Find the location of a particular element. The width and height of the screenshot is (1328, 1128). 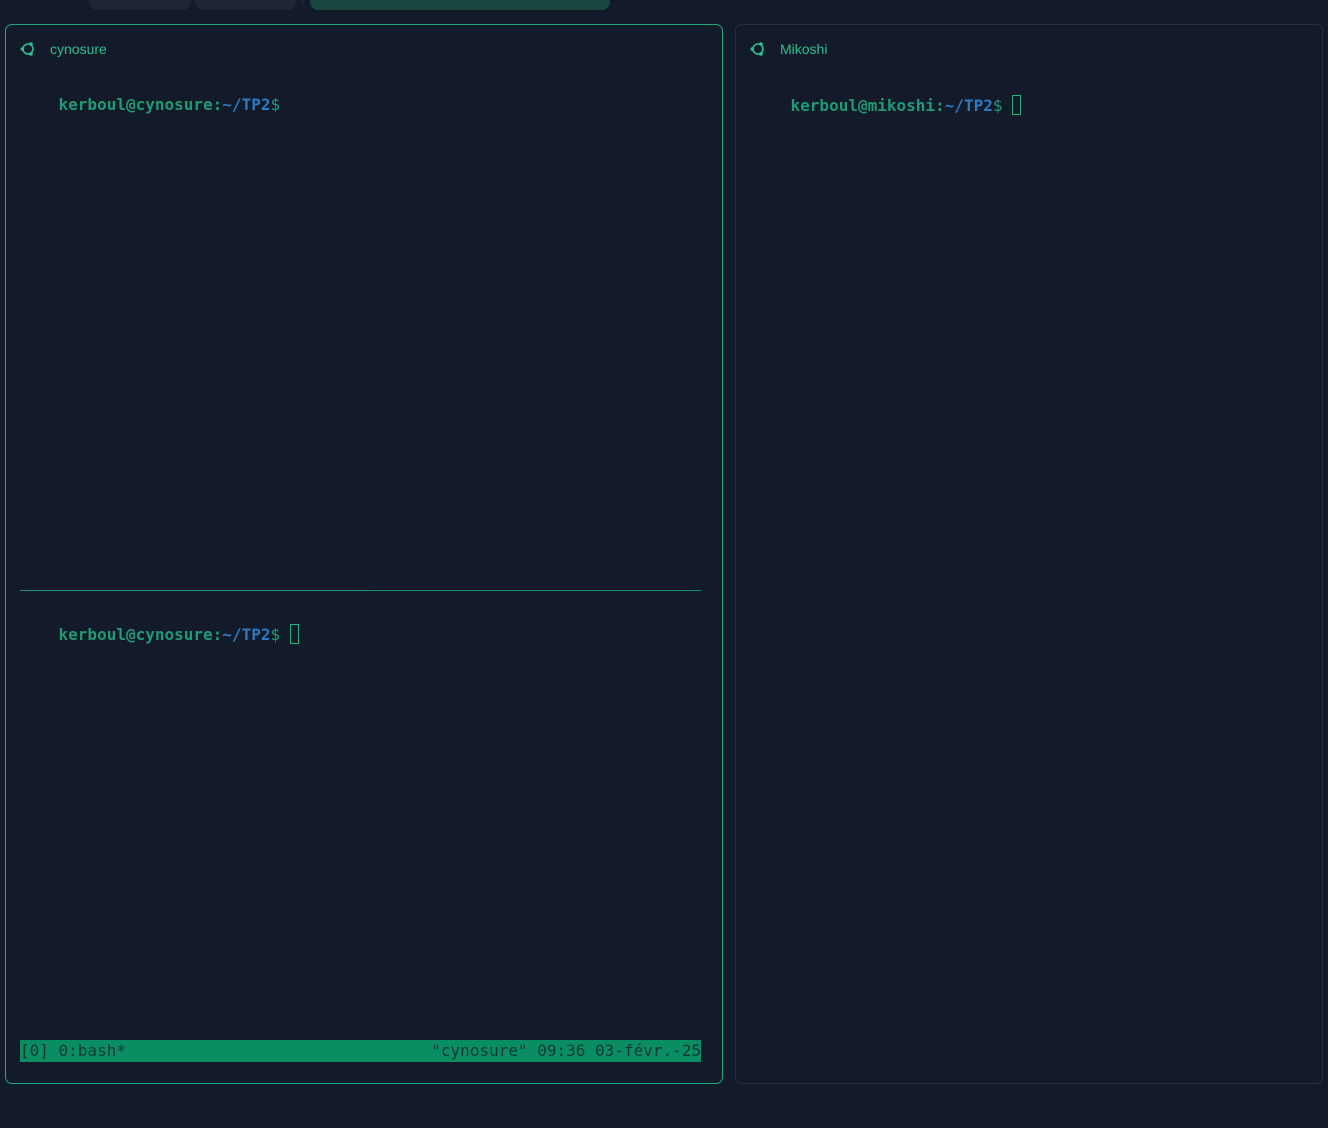

status-left: [0] 0:bash* is located at coordinates (73, 1050).